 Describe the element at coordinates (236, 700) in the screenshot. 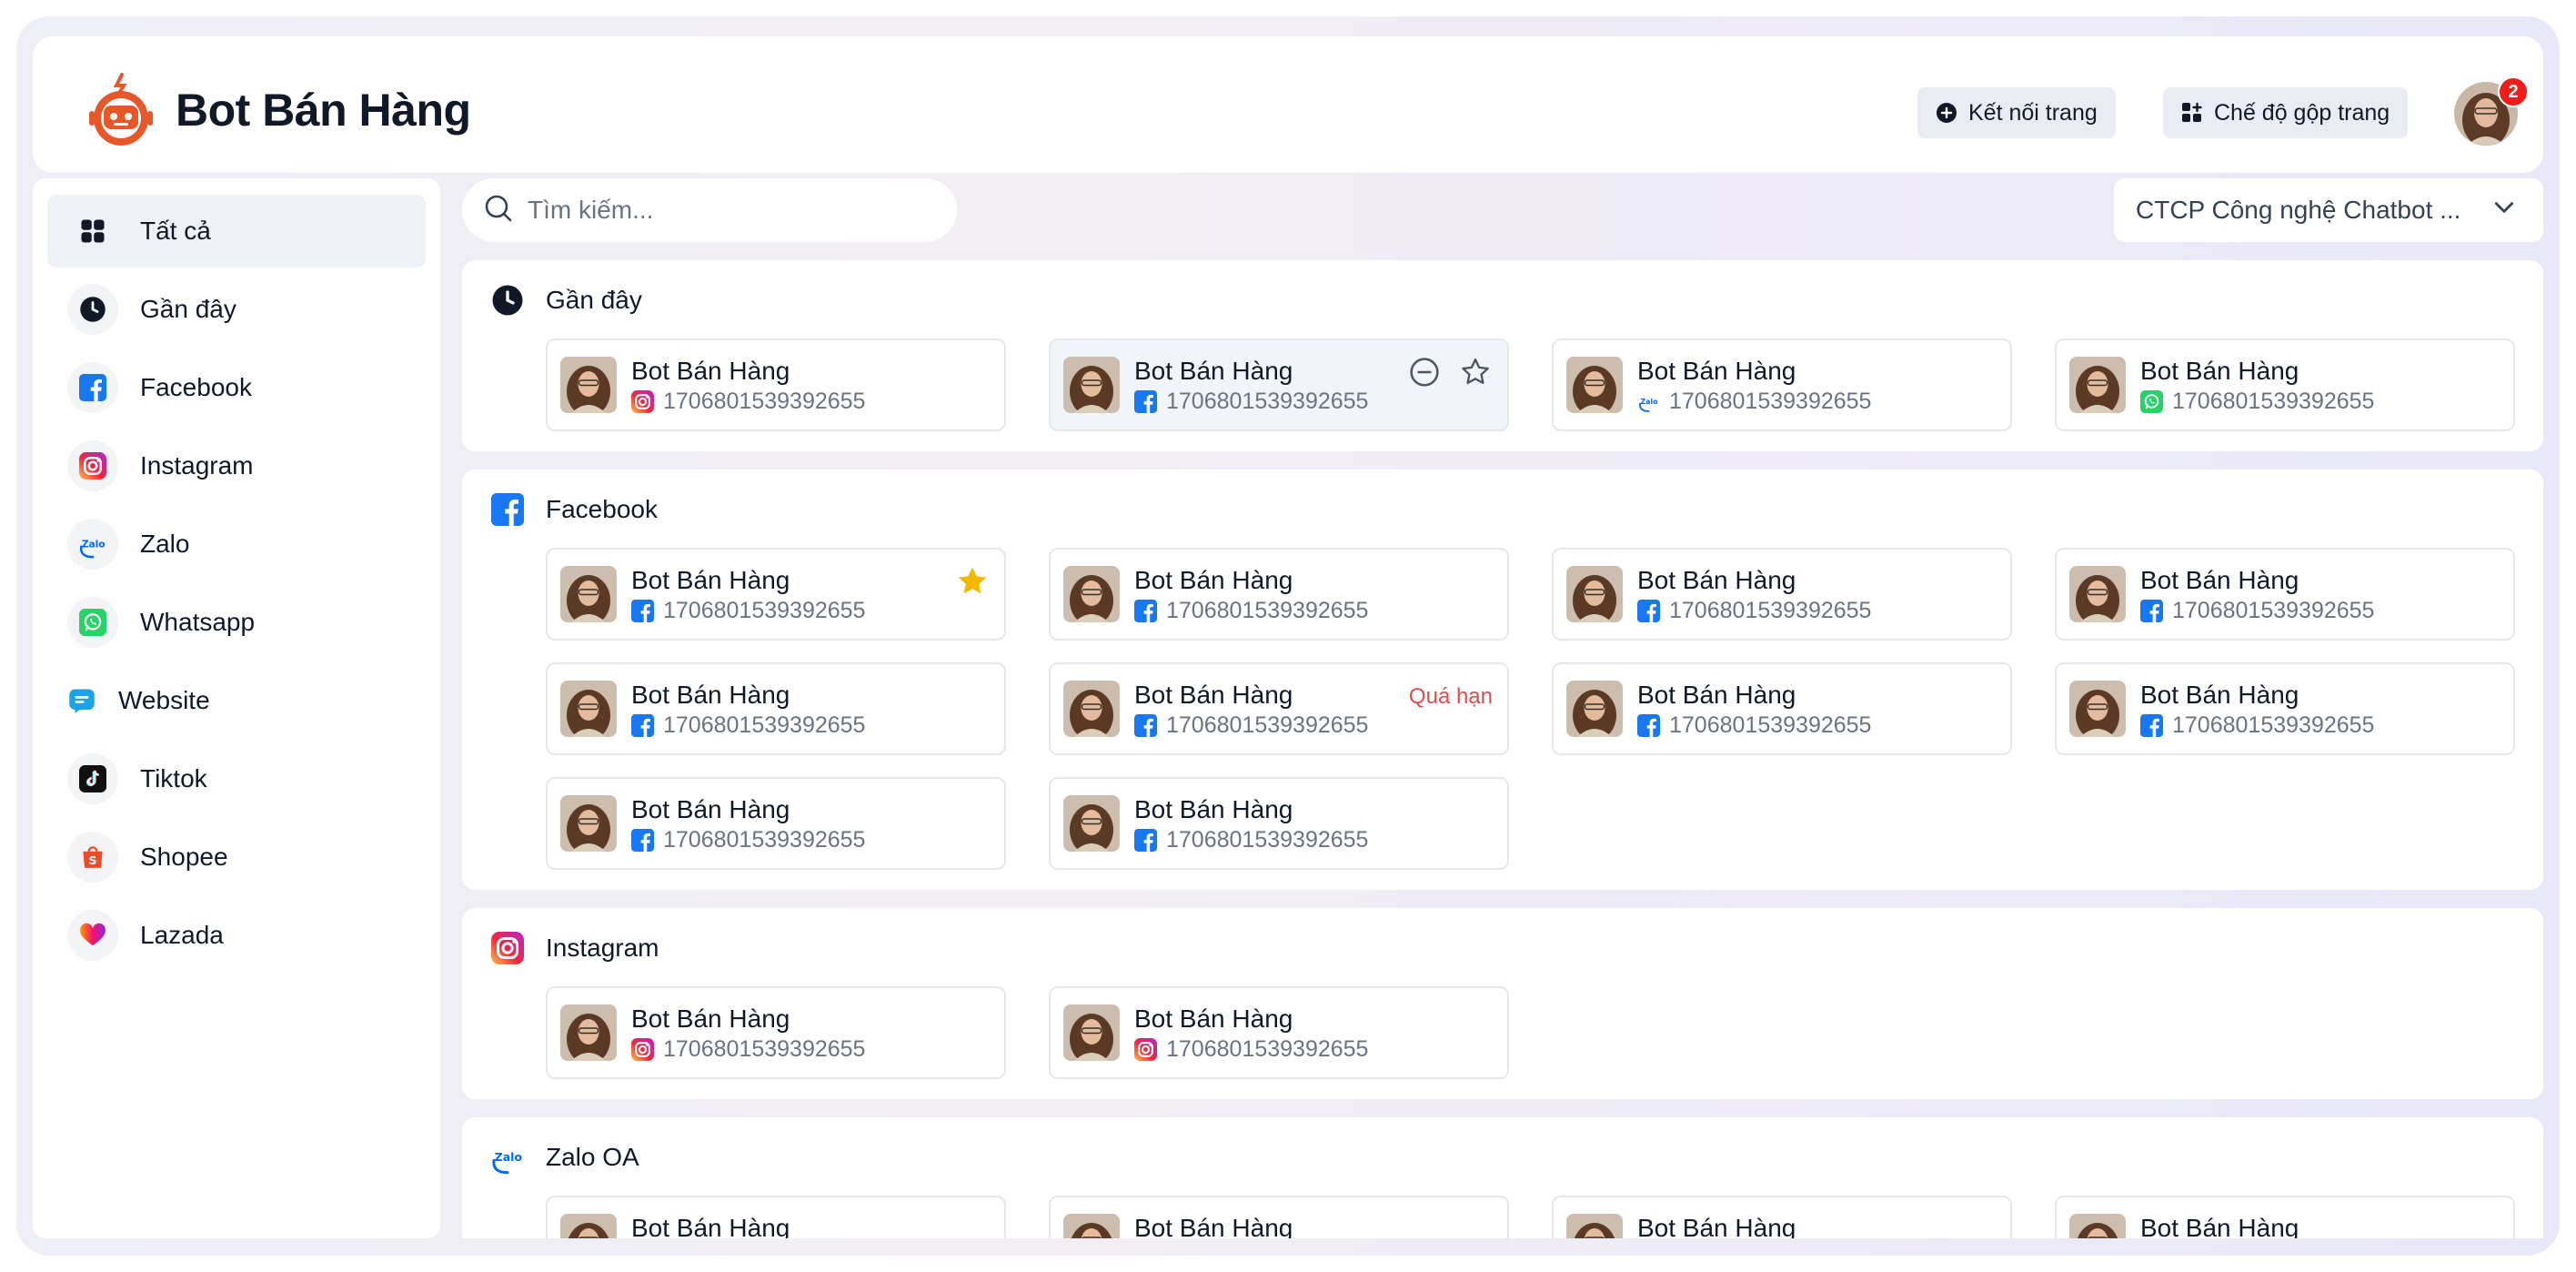

I see `sidebar-item-website: Website` at that location.